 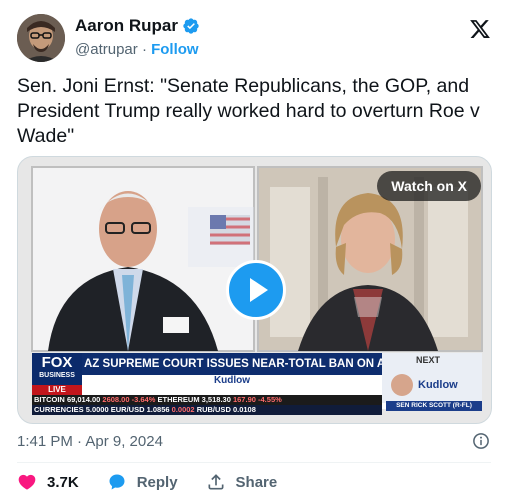 What do you see at coordinates (438, 385) in the screenshot?
I see `next-show: Kudlow` at bounding box center [438, 385].